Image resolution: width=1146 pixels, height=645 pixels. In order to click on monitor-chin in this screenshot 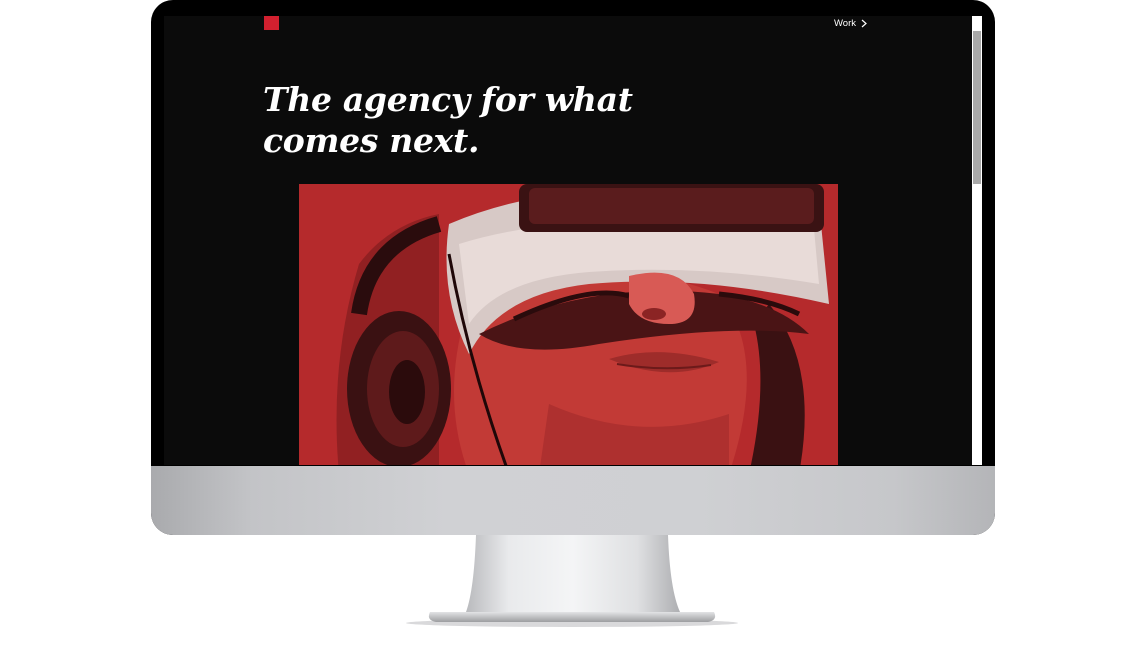, I will do `click(573, 500)`.